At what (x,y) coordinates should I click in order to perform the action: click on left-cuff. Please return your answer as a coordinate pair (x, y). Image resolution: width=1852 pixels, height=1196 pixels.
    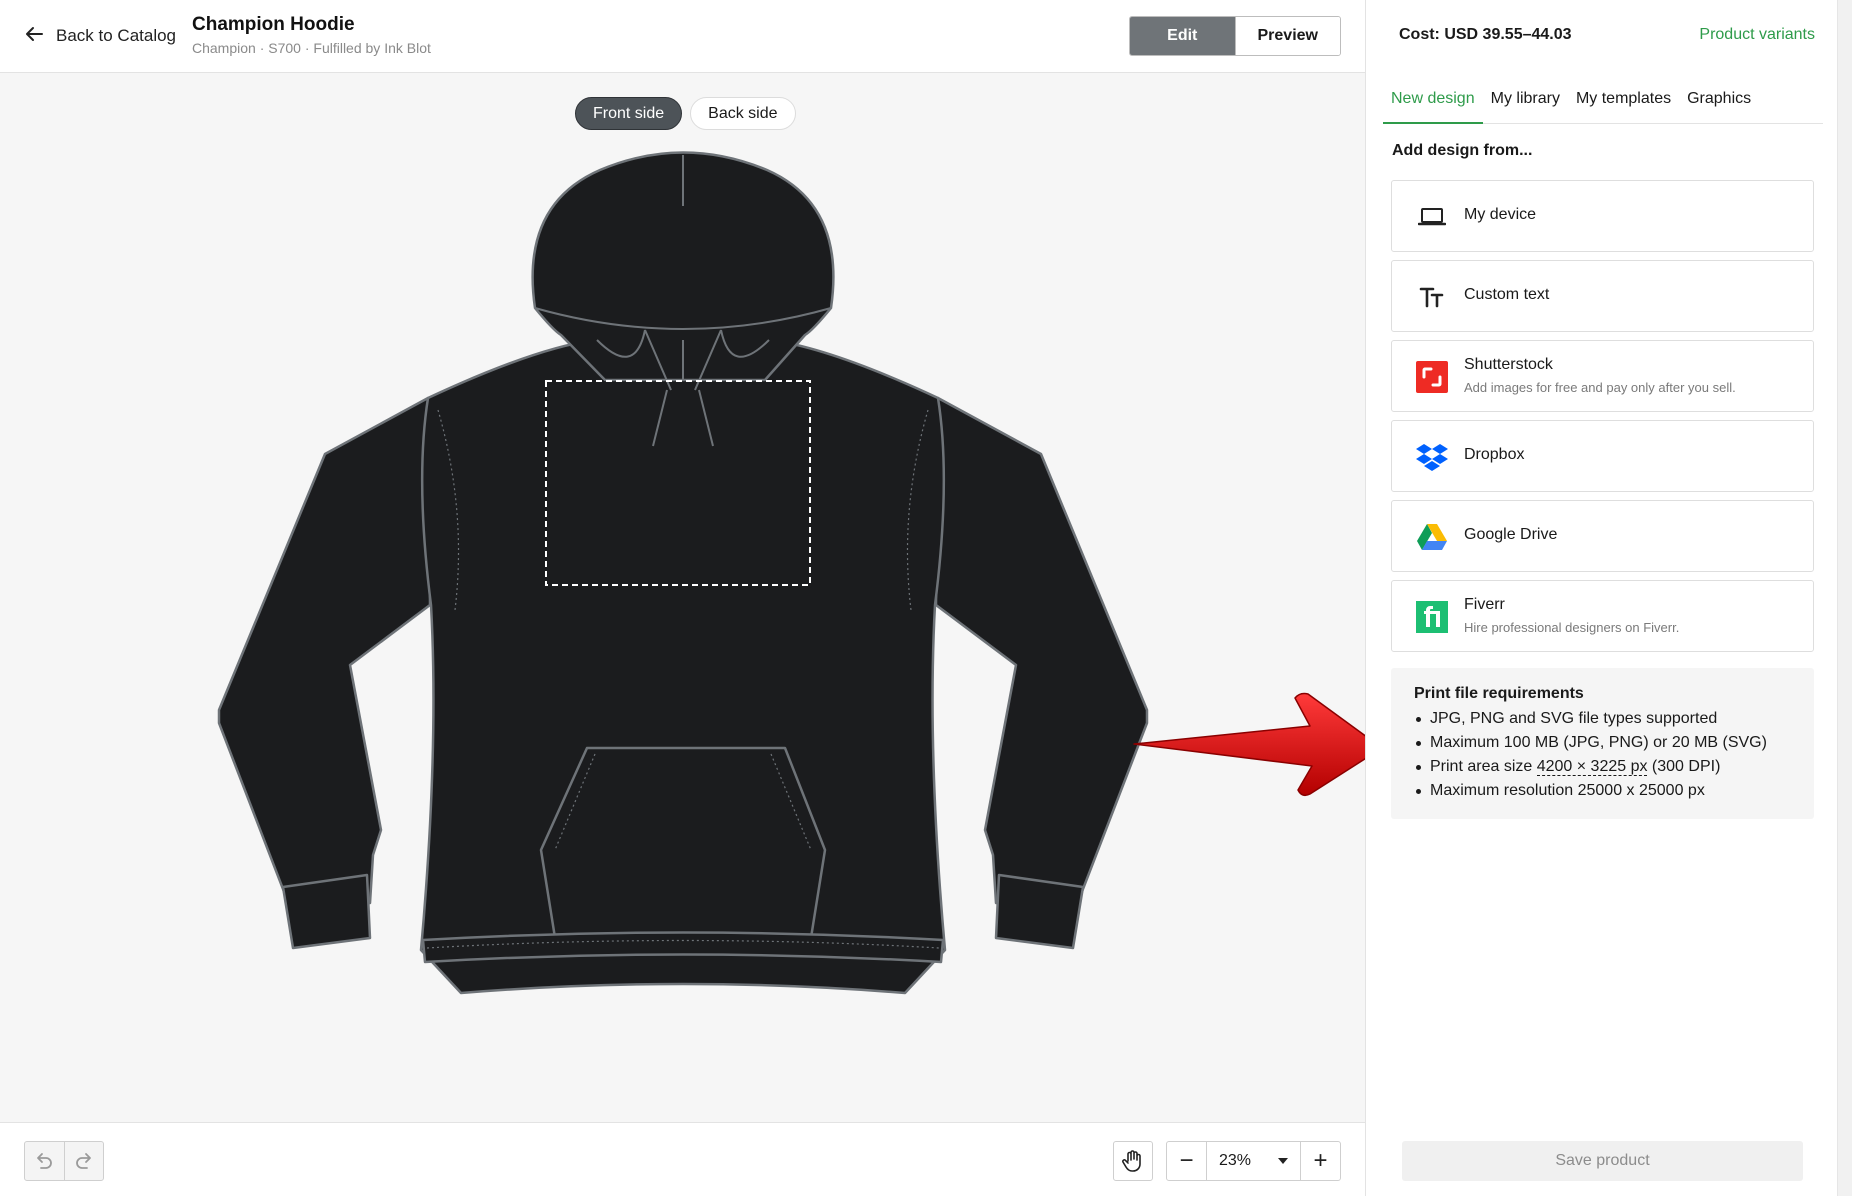
    Looking at the image, I should click on (326, 911).